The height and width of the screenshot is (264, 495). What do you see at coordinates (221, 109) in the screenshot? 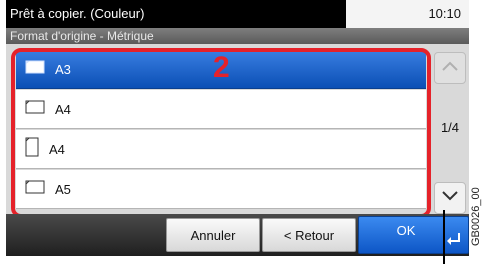
I see `list-item-a4-landscape: A4` at bounding box center [221, 109].